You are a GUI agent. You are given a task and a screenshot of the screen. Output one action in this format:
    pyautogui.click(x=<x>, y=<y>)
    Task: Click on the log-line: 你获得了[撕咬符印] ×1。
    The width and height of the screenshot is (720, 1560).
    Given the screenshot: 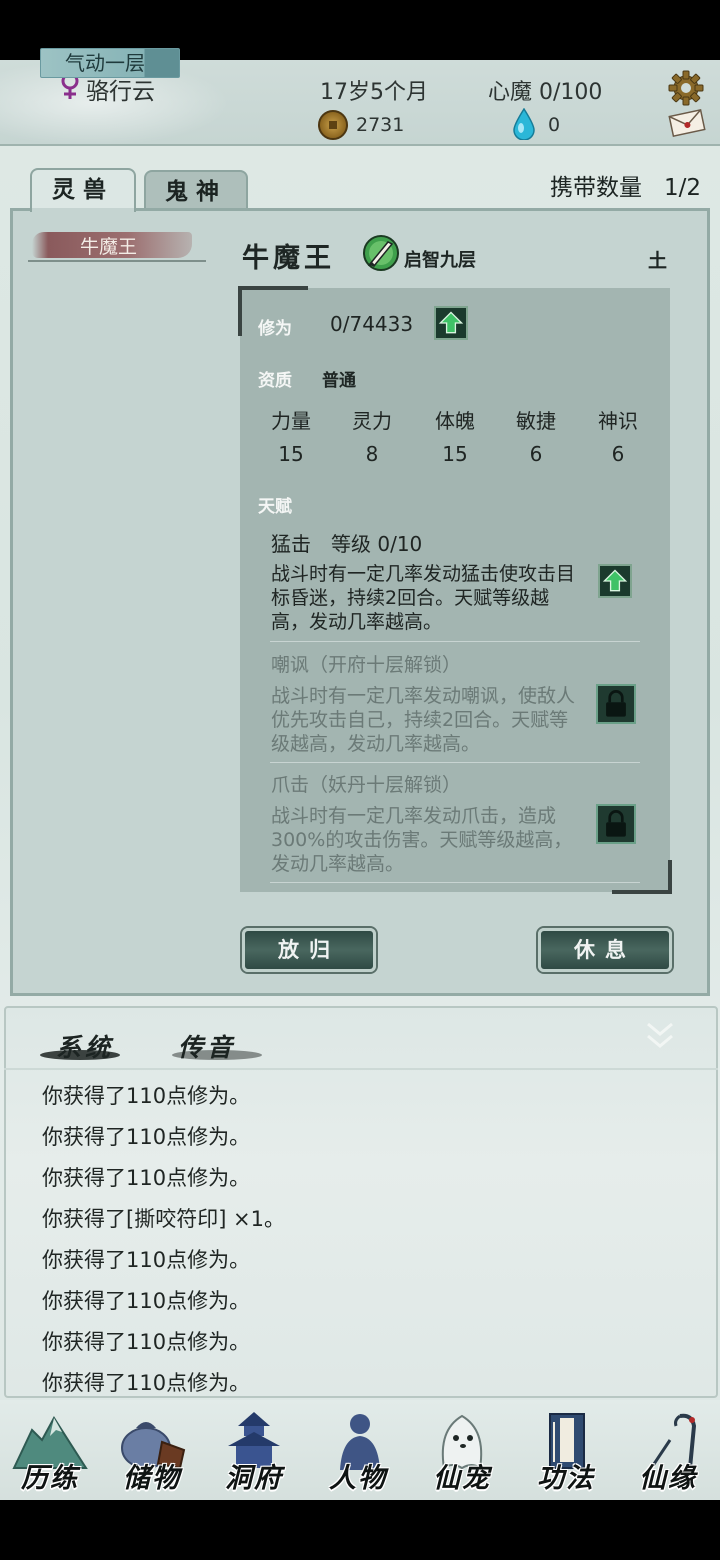 What is the action you would take?
    pyautogui.click(x=164, y=1219)
    